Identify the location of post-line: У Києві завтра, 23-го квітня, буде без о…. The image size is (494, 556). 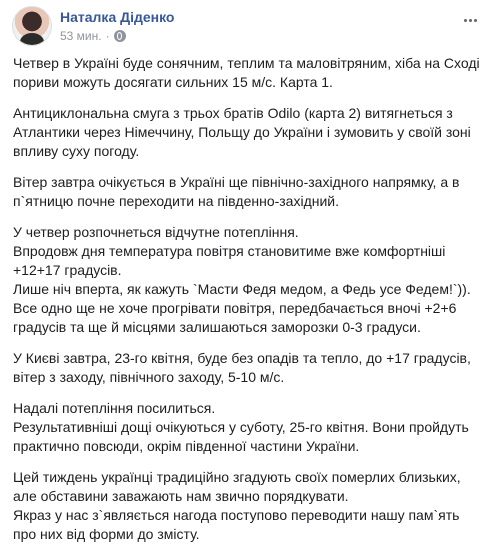
(242, 367).